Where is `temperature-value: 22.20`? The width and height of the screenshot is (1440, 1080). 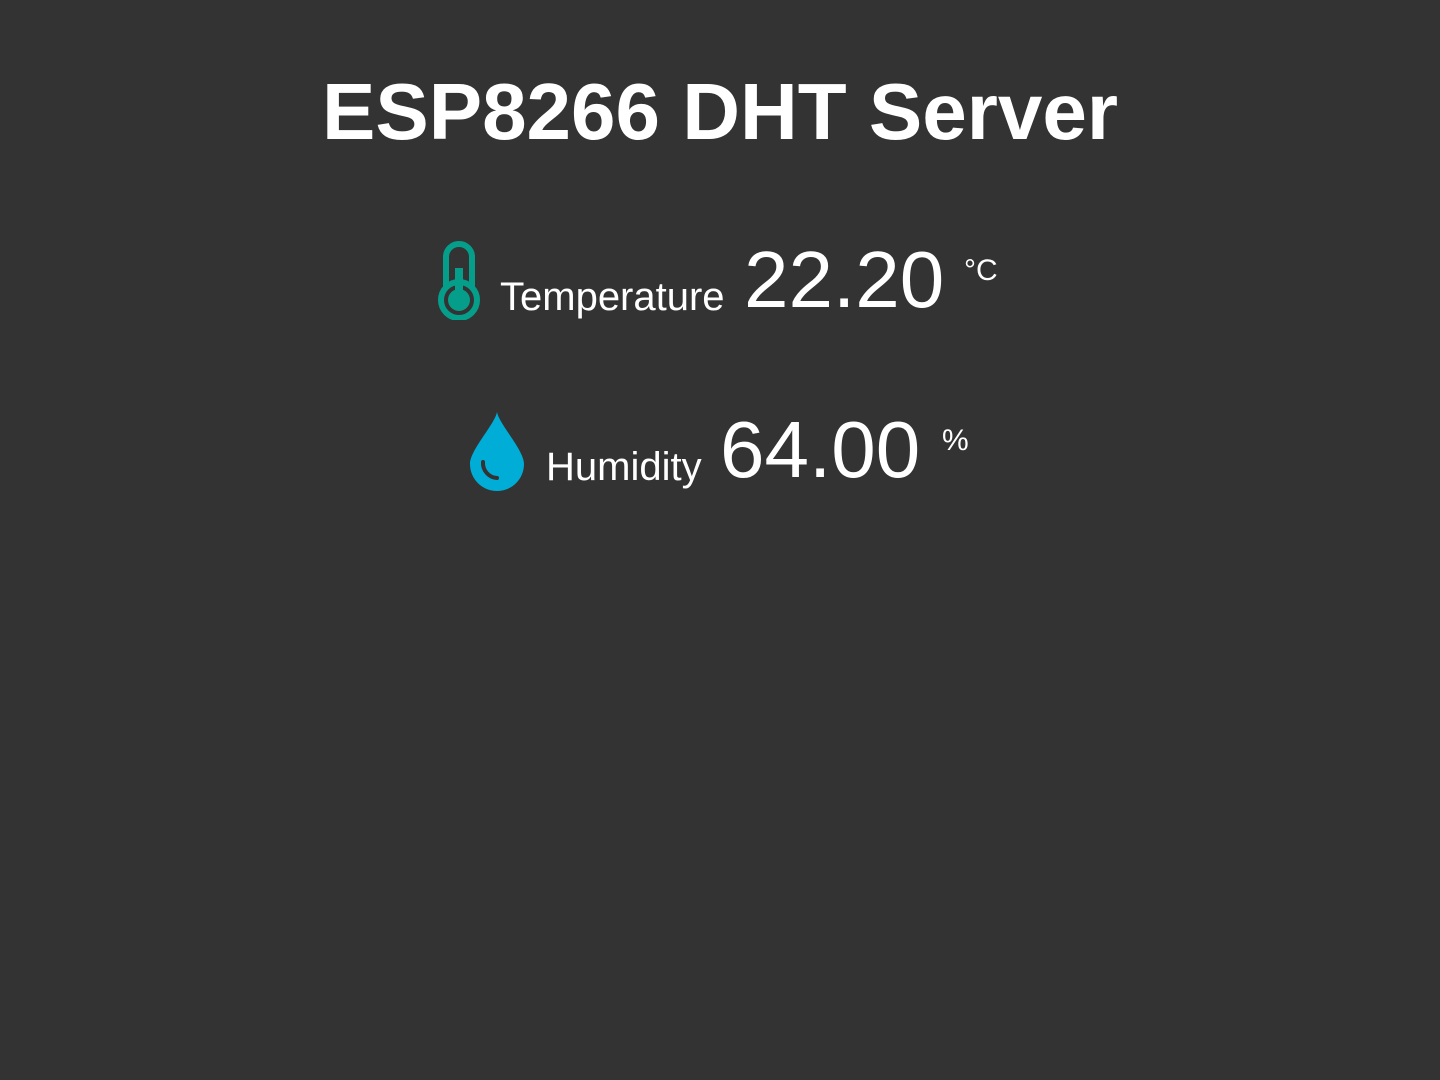
temperature-value: 22.20 is located at coordinates (844, 279).